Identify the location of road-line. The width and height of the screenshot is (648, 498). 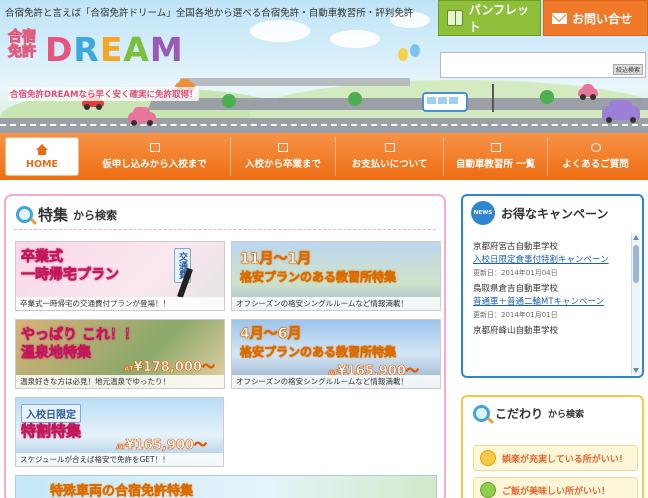
(324, 125).